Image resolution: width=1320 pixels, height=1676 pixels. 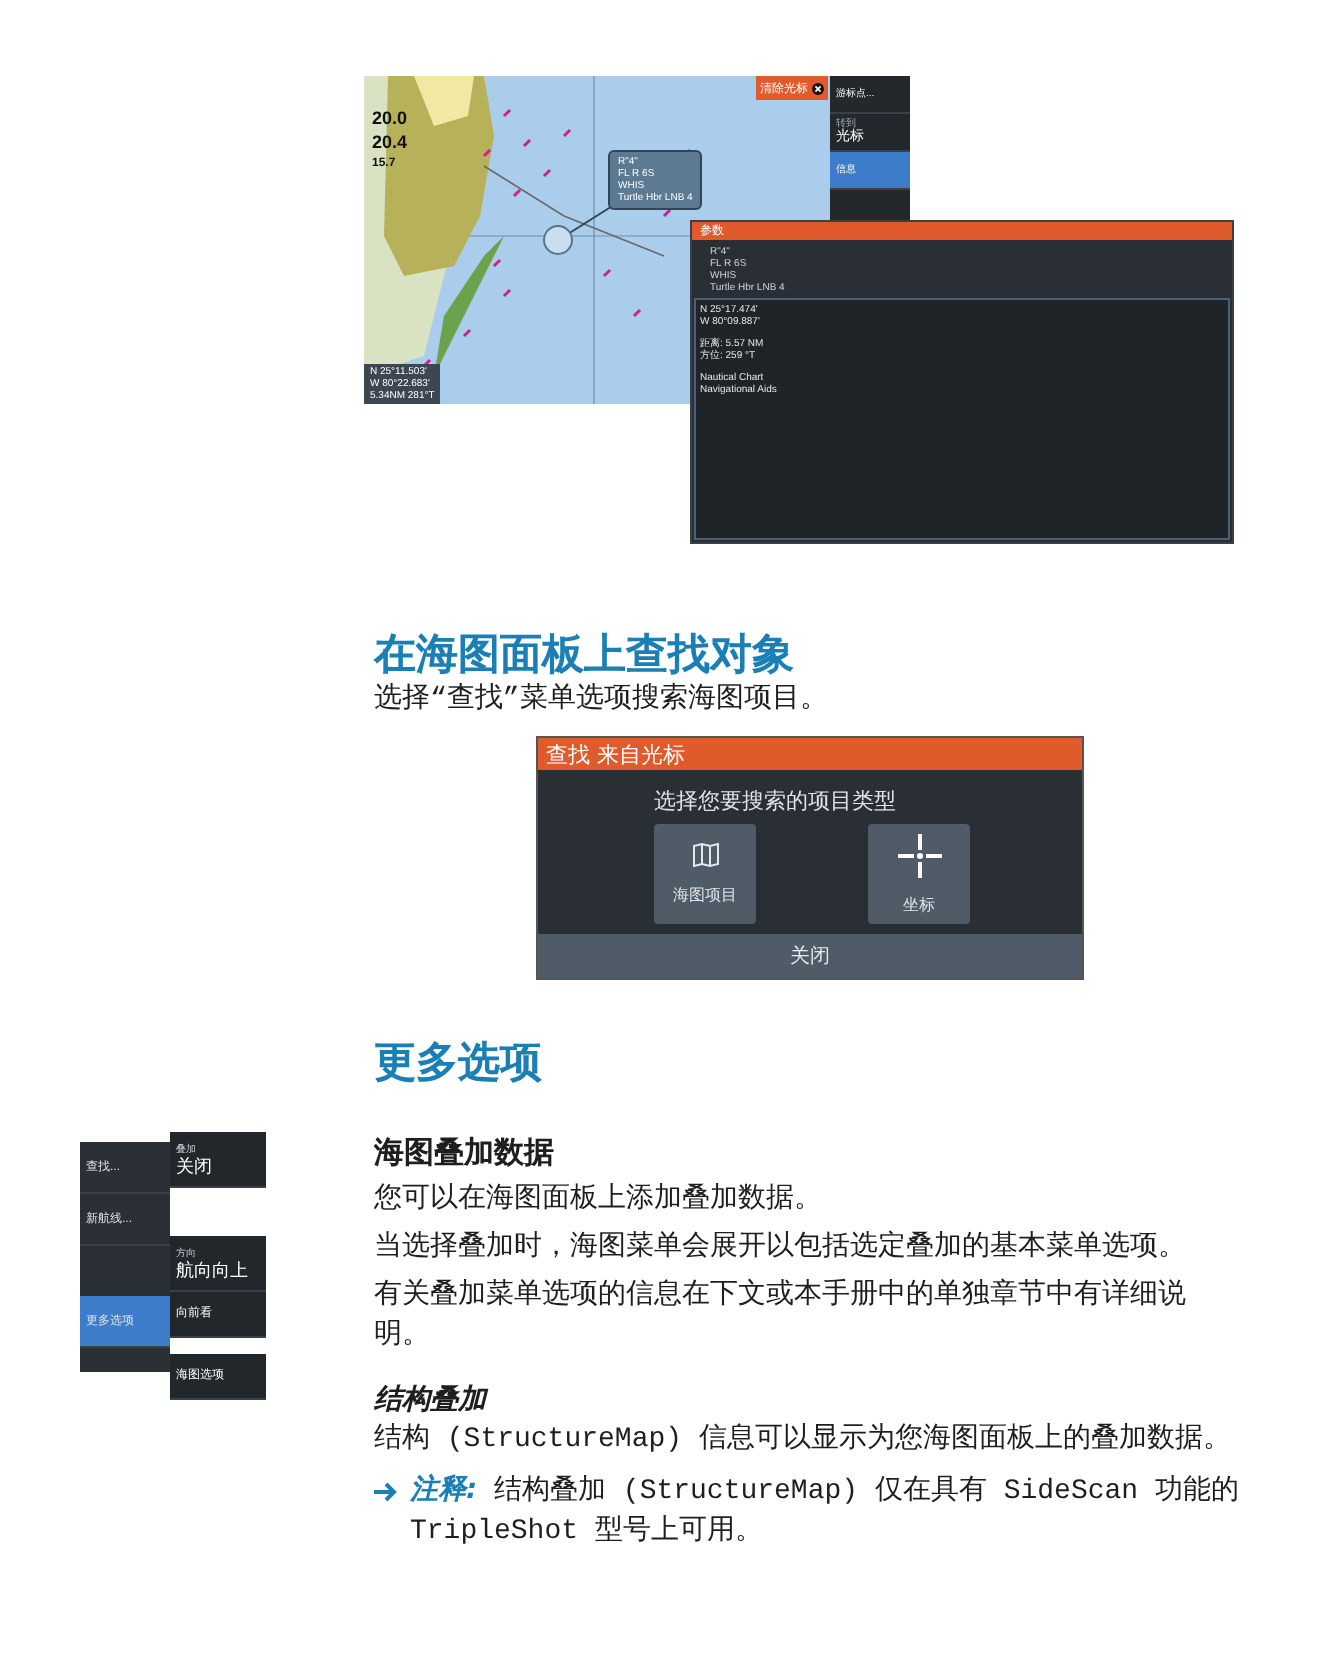 I want to click on paragraph: 选择“查找”菜单选项搜索海图项目。, so click(x=602, y=700).